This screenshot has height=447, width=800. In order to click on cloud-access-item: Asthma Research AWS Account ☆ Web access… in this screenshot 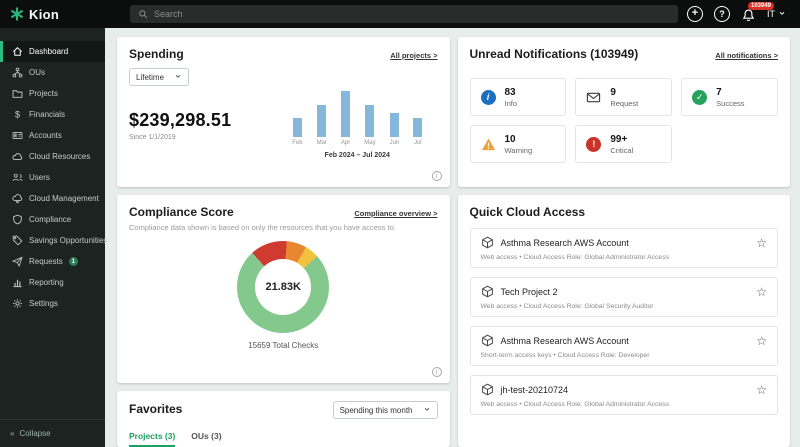, I will do `click(623, 248)`.